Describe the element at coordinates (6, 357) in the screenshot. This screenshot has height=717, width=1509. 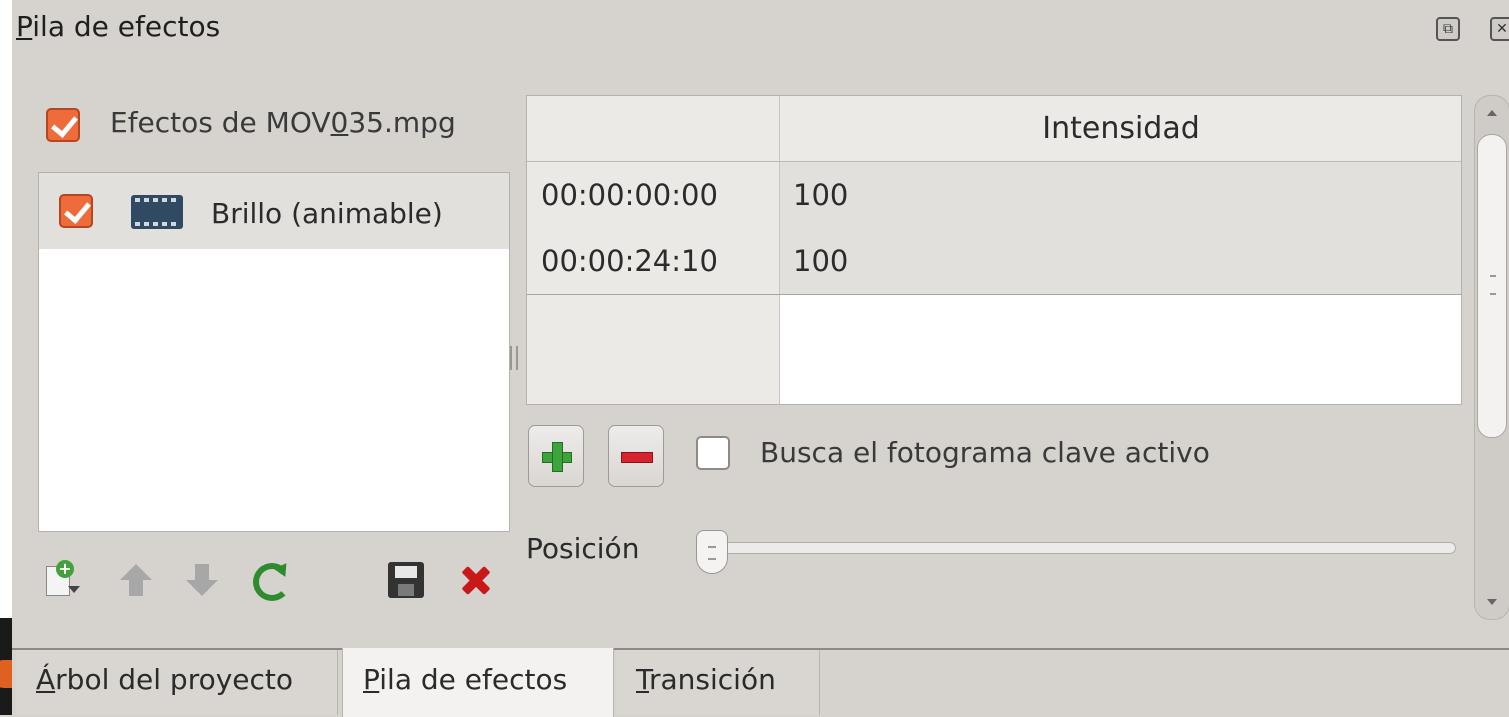
I see `desktop-background` at that location.